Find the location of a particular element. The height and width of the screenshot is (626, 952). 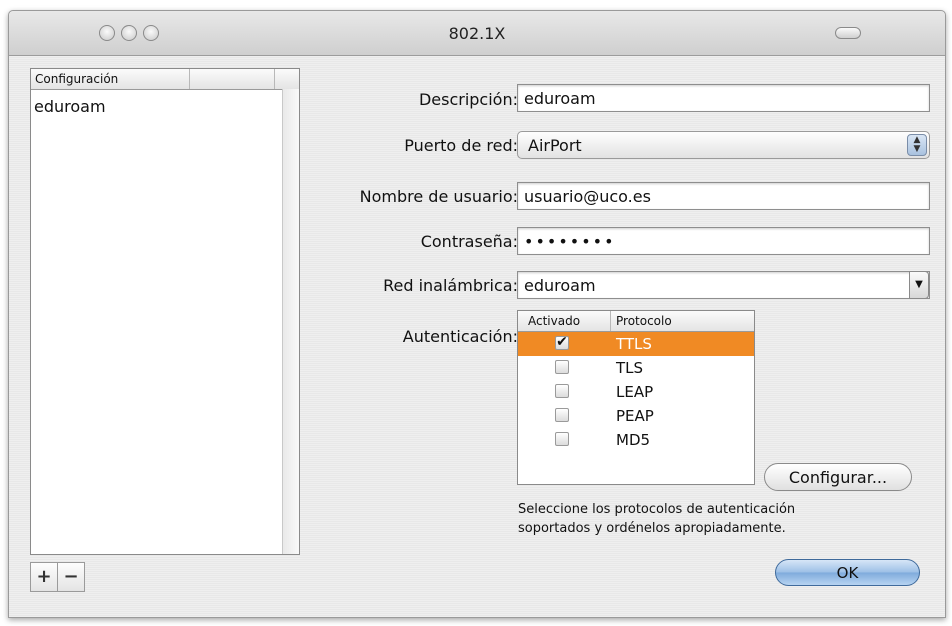

protocol-name: TLS is located at coordinates (630, 368).